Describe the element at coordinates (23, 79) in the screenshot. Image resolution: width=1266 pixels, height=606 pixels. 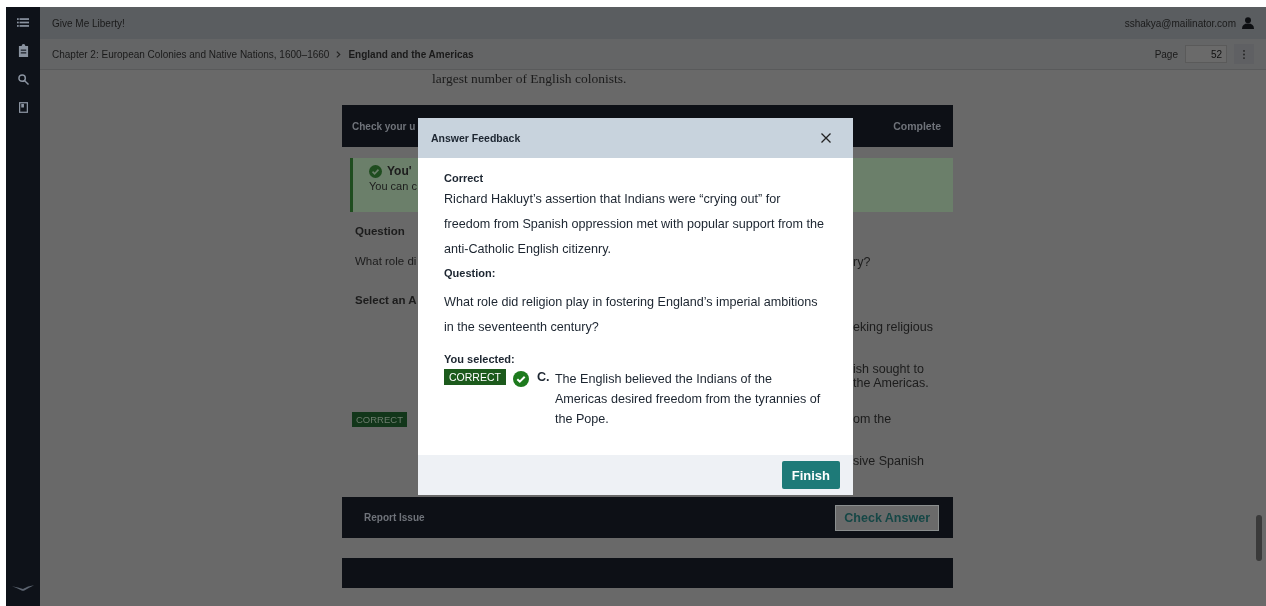
I see `search-icon` at that location.